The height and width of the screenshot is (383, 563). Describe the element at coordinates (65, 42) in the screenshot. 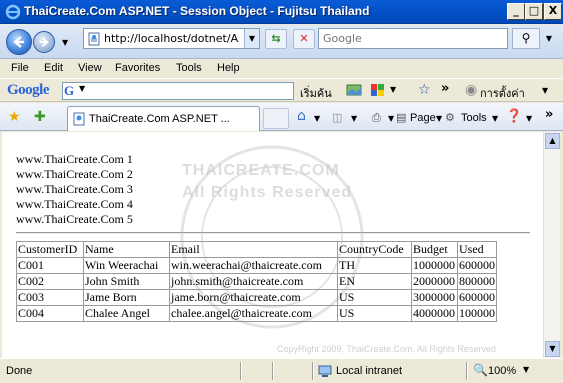

I see `history-dropdown-icon: ▼` at that location.